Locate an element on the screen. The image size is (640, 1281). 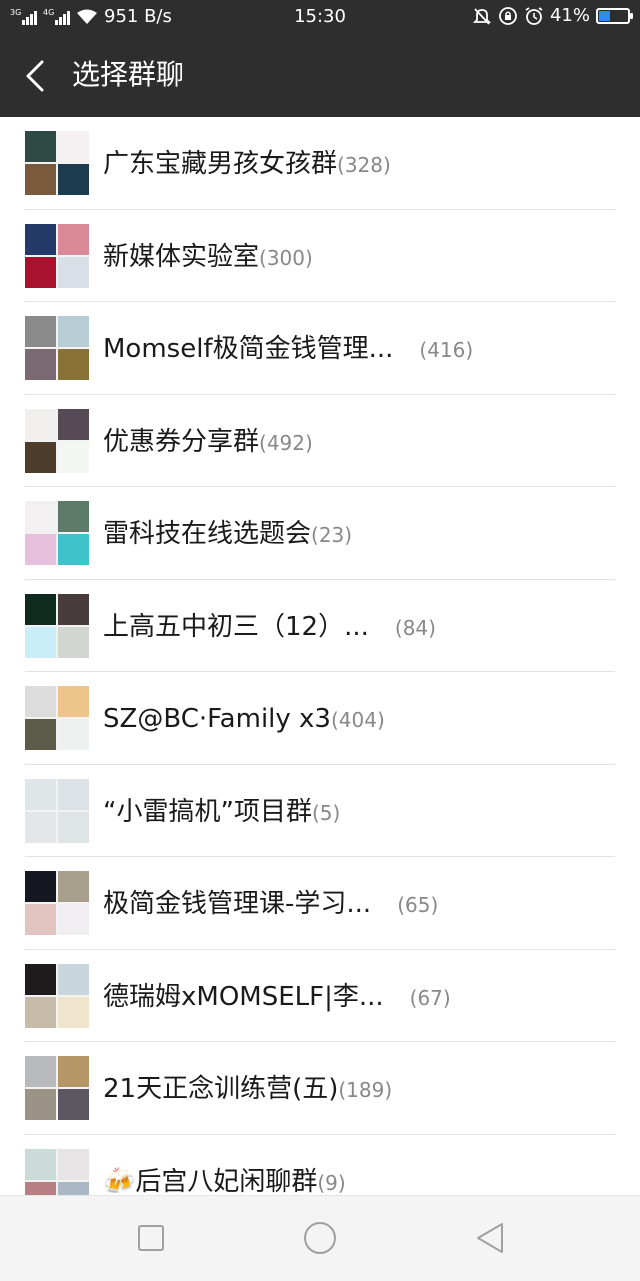
group-row: 优惠券分享群 (492) is located at coordinates (320, 441).